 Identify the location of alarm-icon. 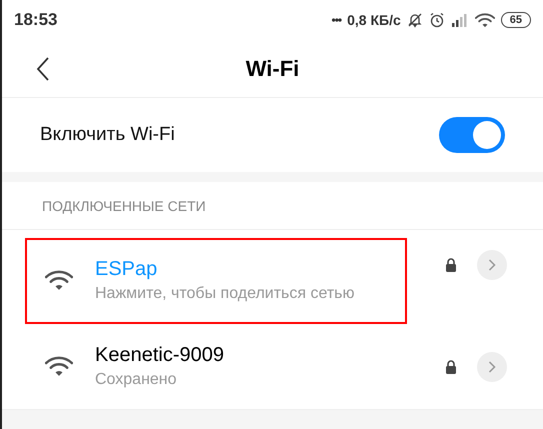
(436, 20).